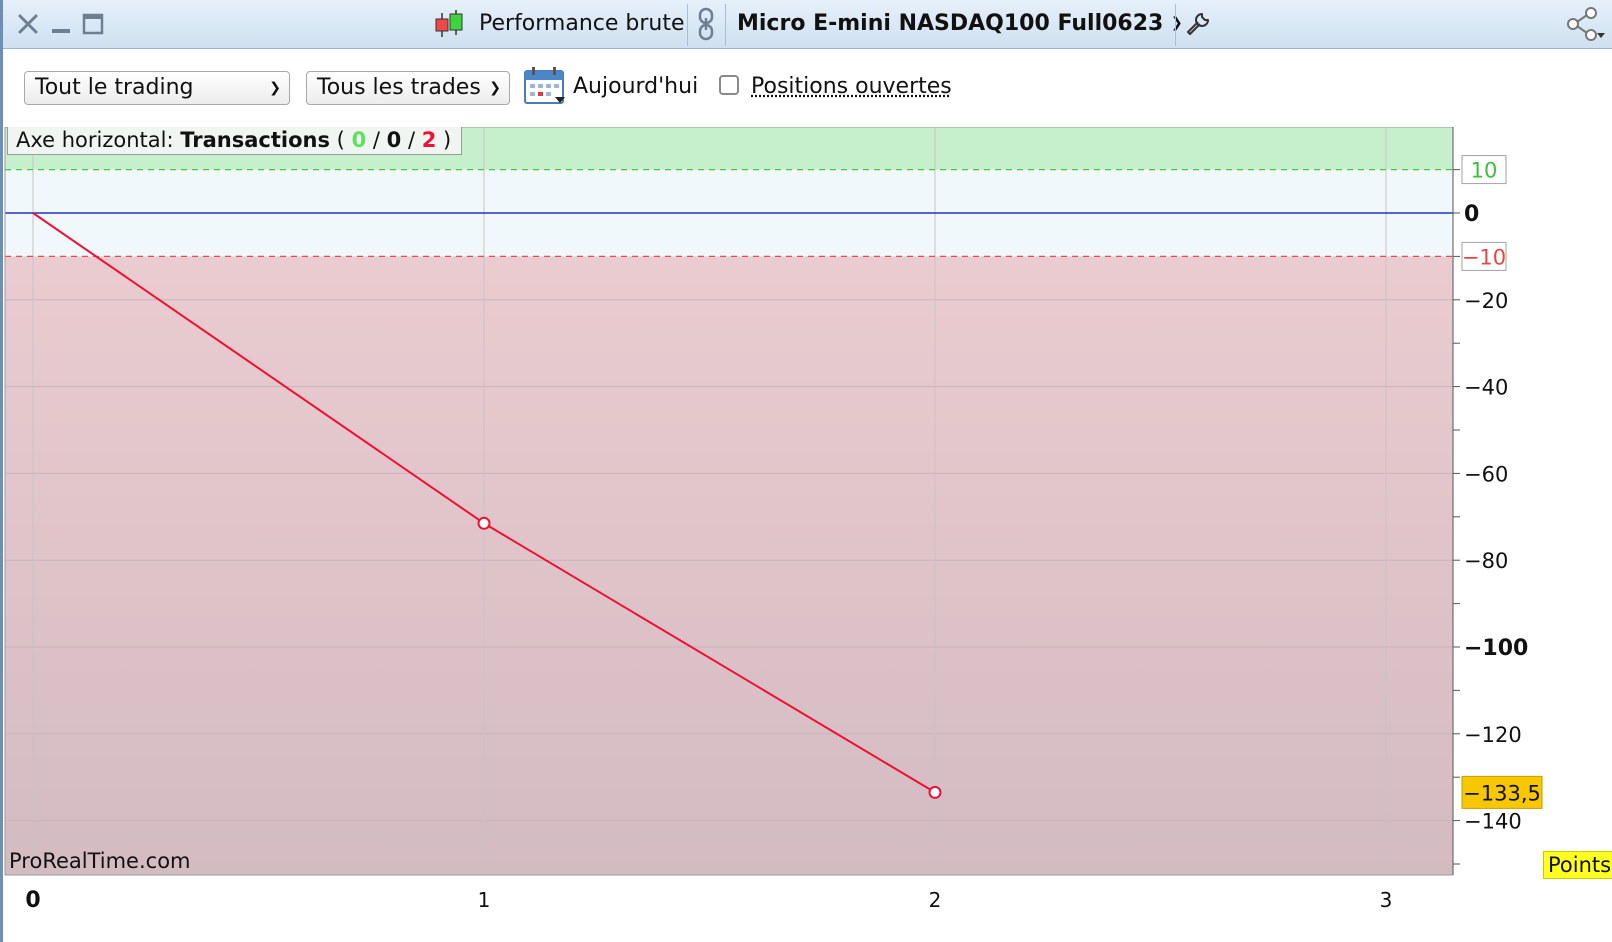 Image resolution: width=1612 pixels, height=942 pixels. I want to click on y-tick-label: −120, so click(1493, 735).